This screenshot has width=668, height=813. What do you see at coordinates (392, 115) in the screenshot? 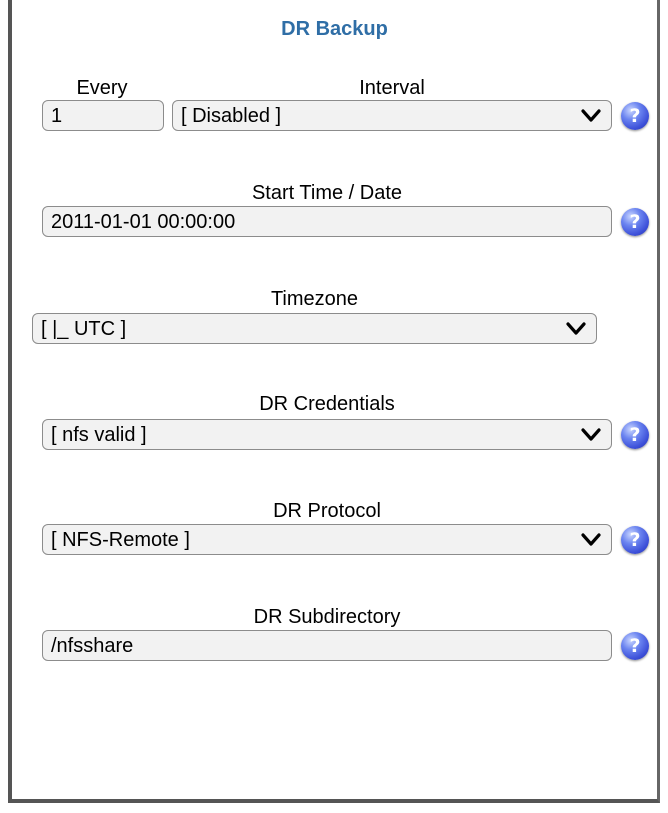
I see `interval-select: [ Disabled ]` at bounding box center [392, 115].